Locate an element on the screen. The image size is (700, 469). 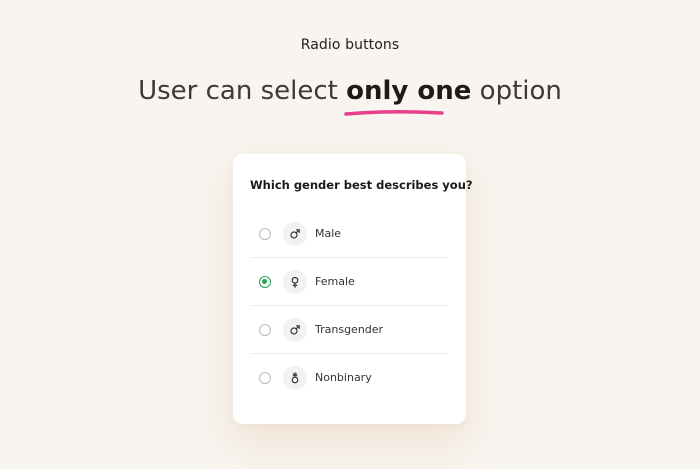
option-label: Transgender is located at coordinates (349, 329).